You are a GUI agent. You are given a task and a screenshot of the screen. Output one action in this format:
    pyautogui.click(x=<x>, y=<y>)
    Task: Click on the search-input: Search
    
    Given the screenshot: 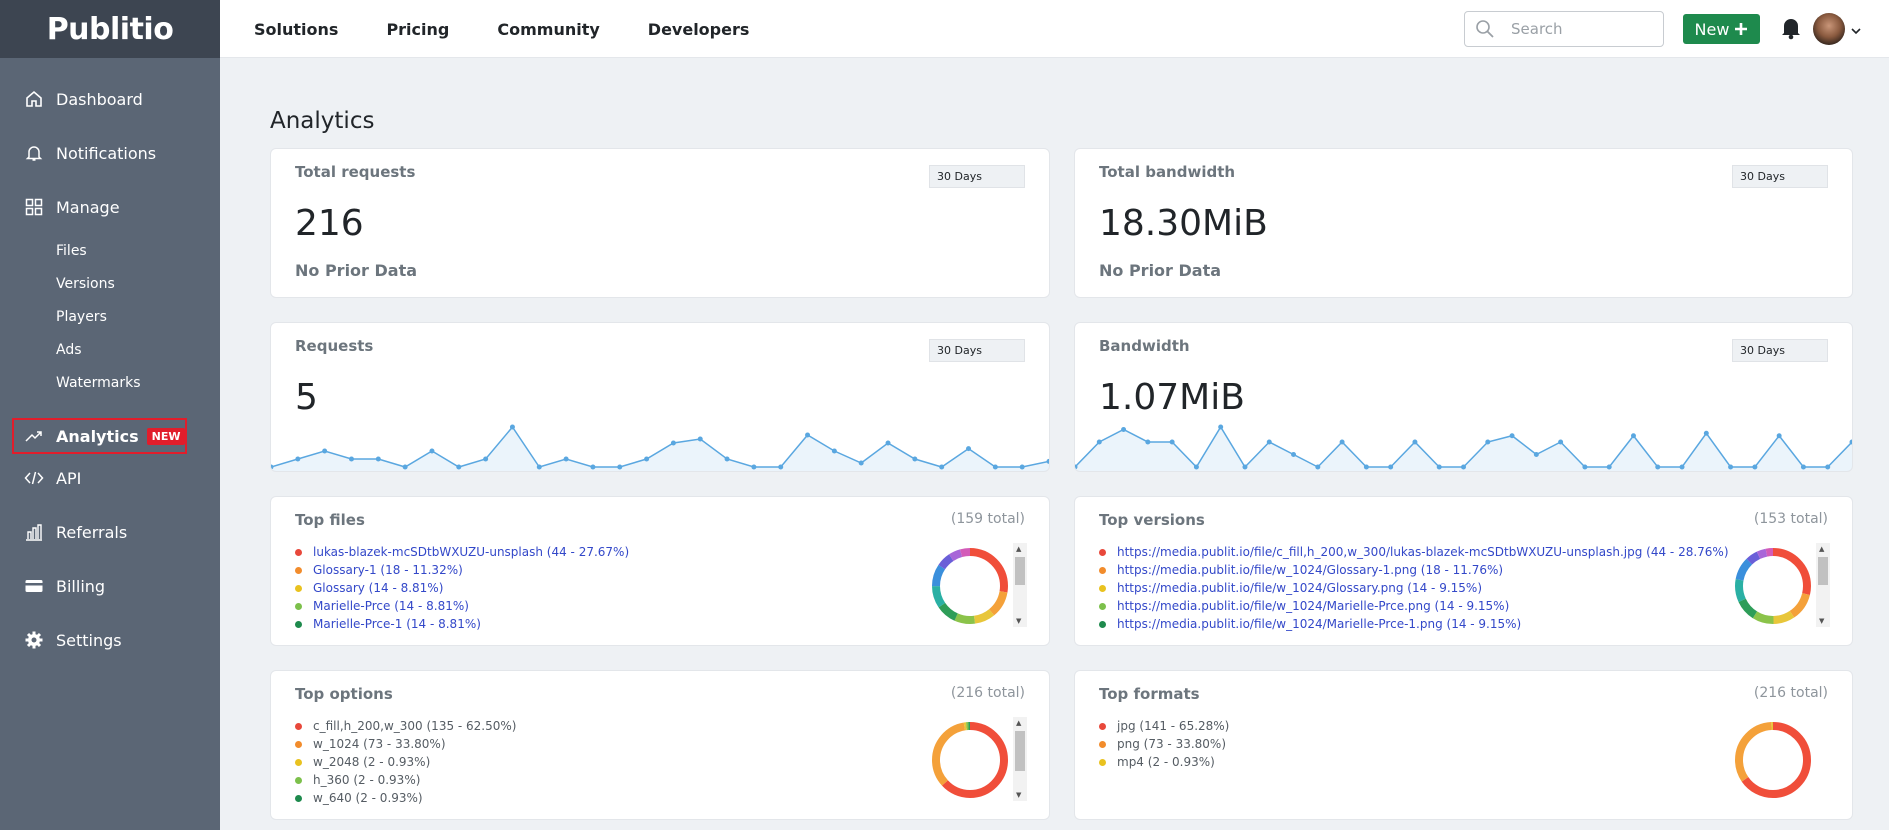 What is the action you would take?
    pyautogui.click(x=1564, y=29)
    